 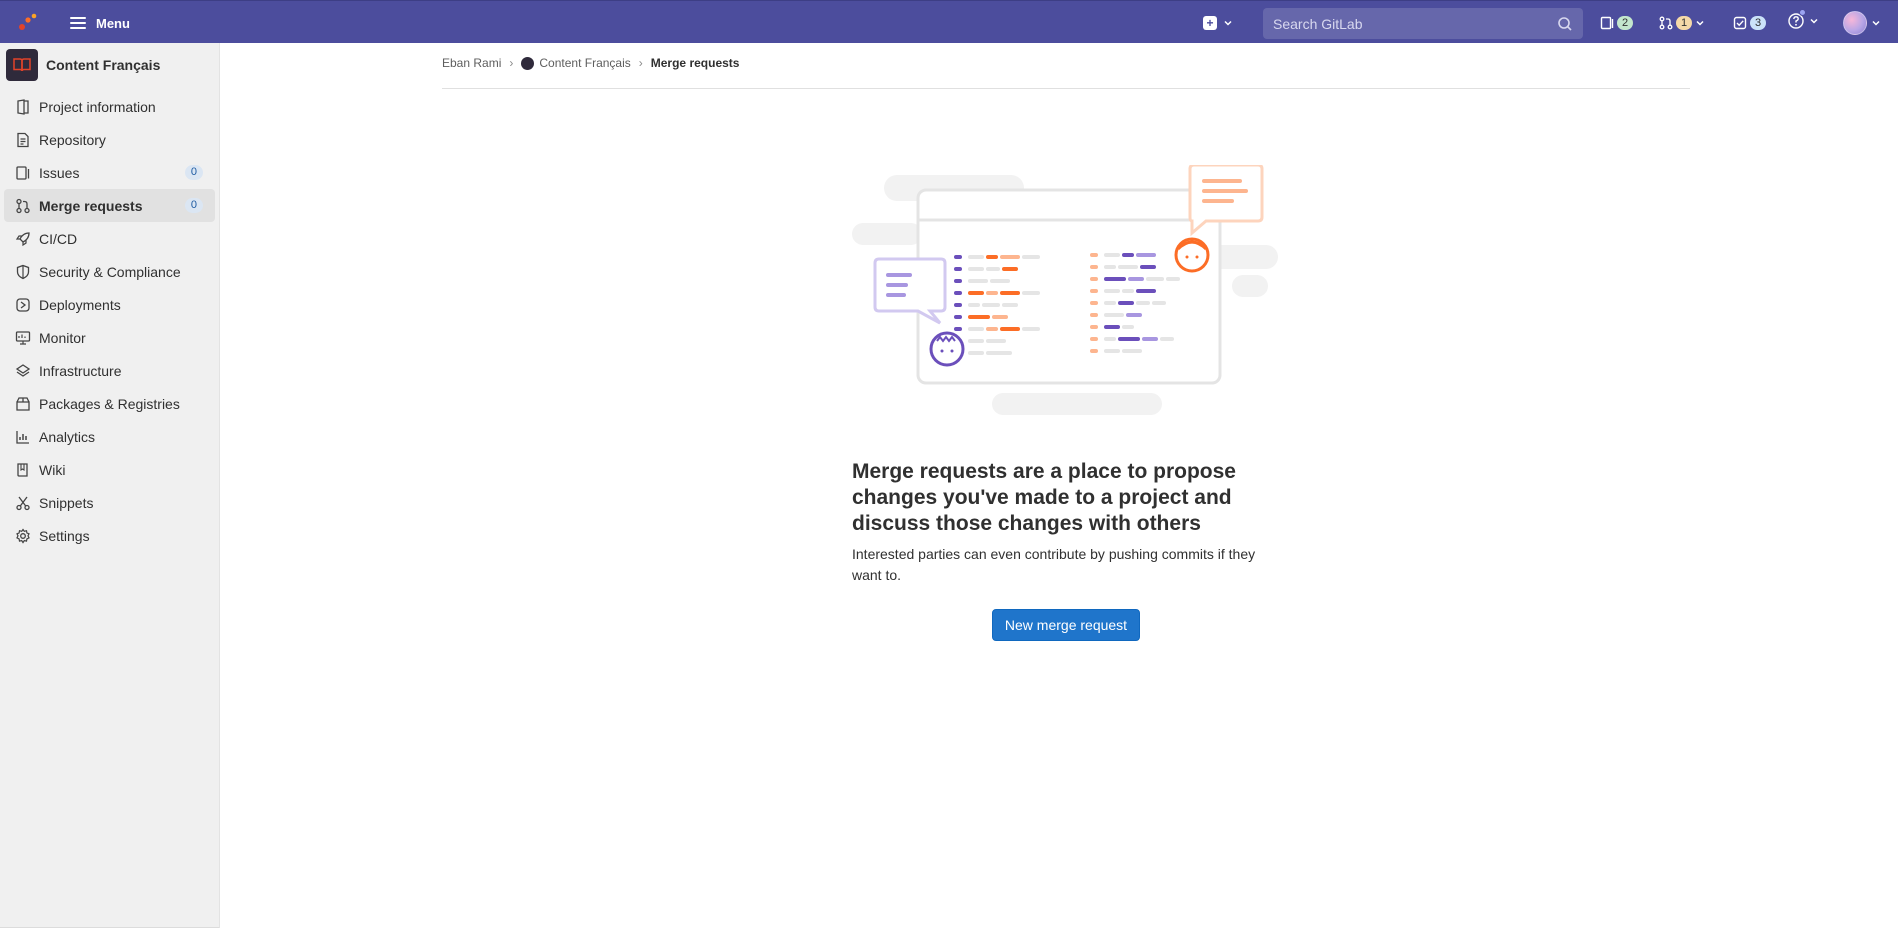 What do you see at coordinates (109, 535) in the screenshot?
I see `sidebar-item-settings: Settings` at bounding box center [109, 535].